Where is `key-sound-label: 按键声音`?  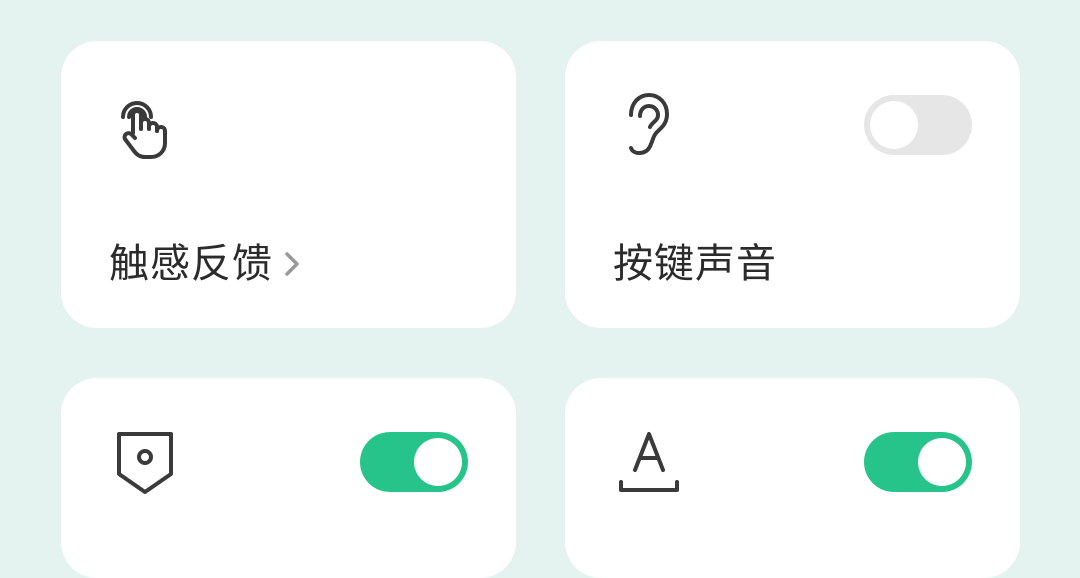 key-sound-label: 按键声音 is located at coordinates (695, 264).